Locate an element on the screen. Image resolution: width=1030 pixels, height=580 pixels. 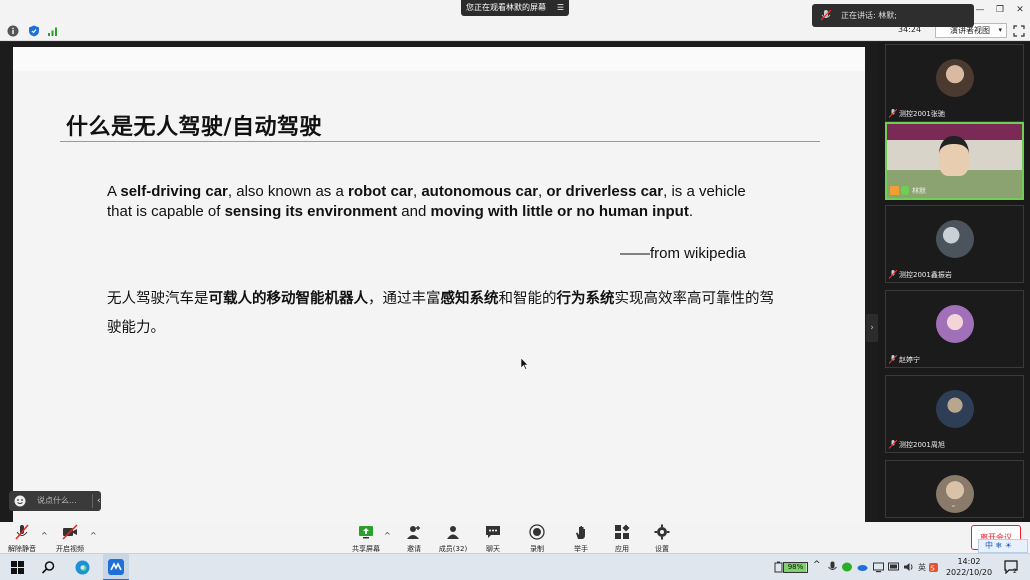
unmute-button: 解除静音 is located at coordinates (22, 539).